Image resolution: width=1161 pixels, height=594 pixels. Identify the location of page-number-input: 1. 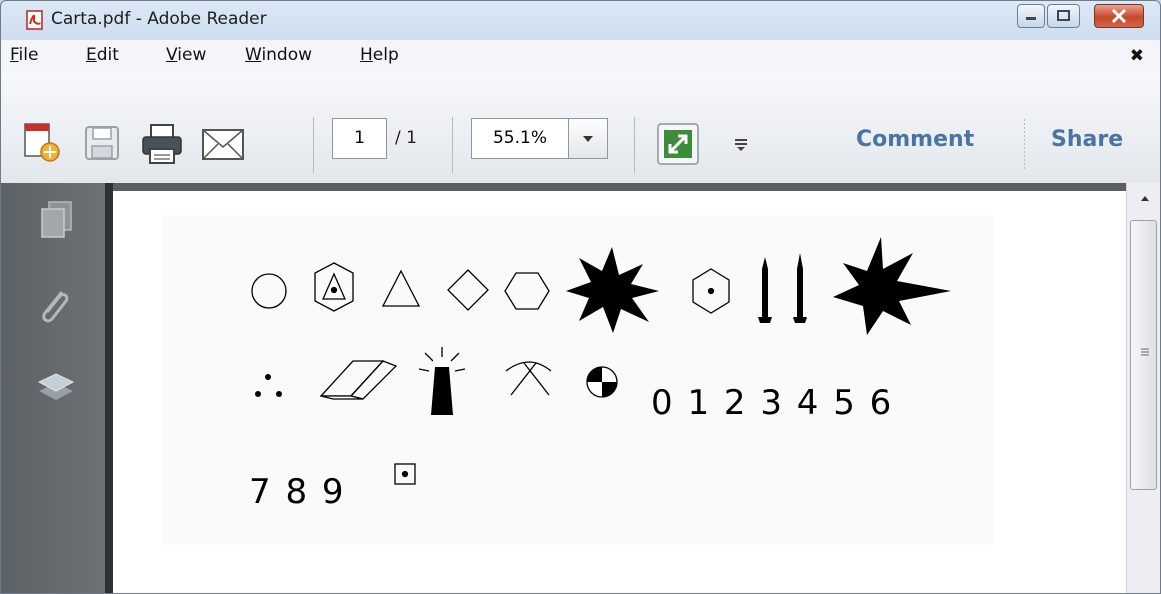
(359, 138).